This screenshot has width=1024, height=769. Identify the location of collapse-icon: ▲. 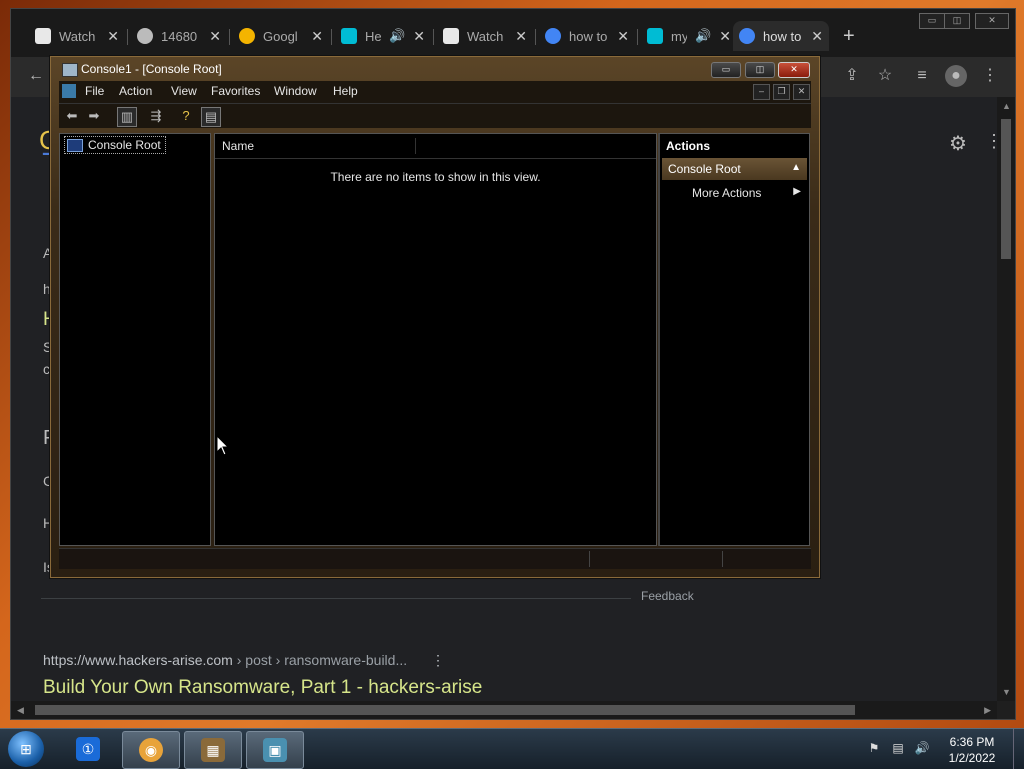
(796, 167).